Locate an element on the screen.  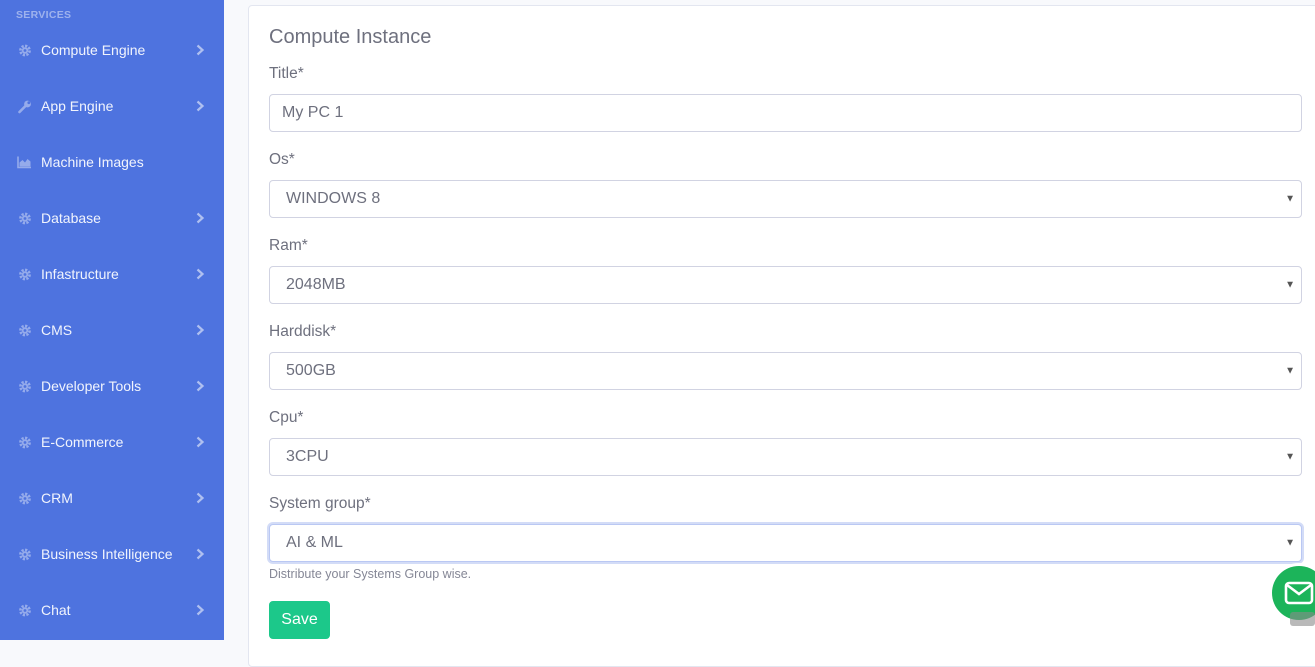
ram-select-value: 2048MB is located at coordinates (316, 284).